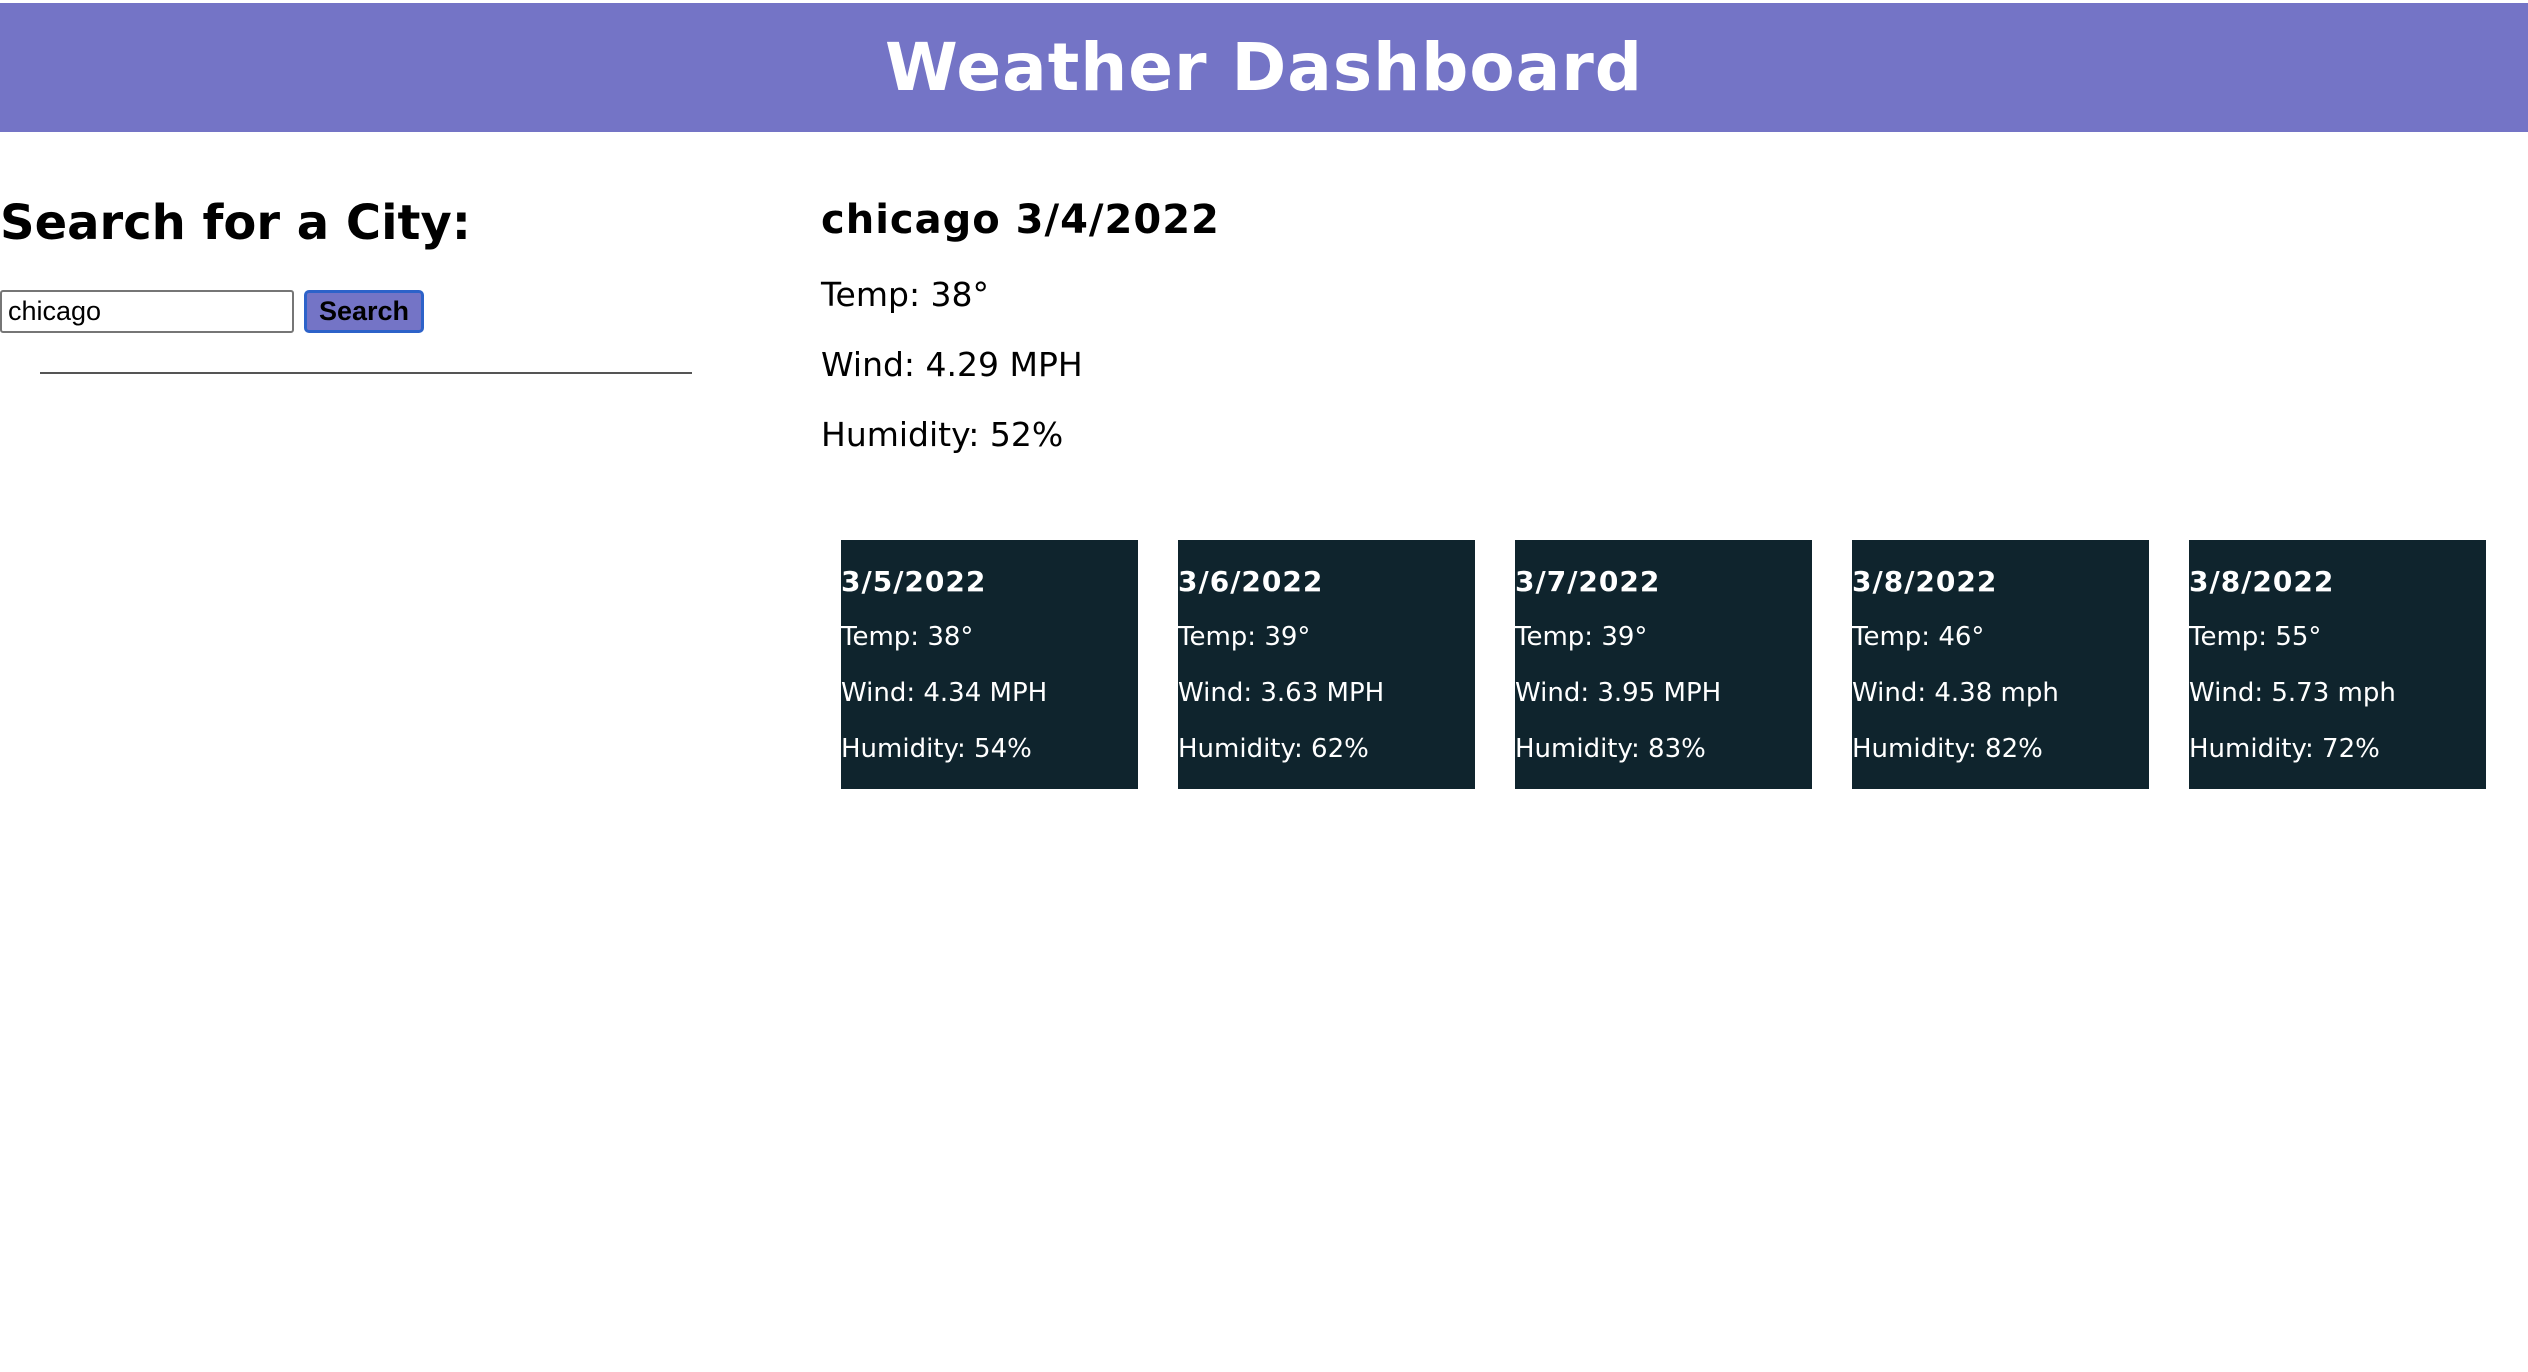 This screenshot has width=2528, height=1372. Describe the element at coordinates (944, 693) in the screenshot. I see `forecast-wind: Wind: 4.34 MPH` at that location.